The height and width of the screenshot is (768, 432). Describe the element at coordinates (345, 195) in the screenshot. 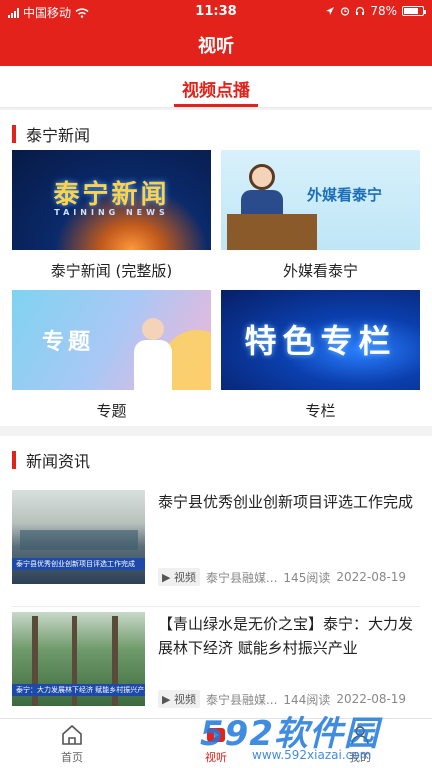

I see `thumb-title: 外媒看泰宁` at that location.